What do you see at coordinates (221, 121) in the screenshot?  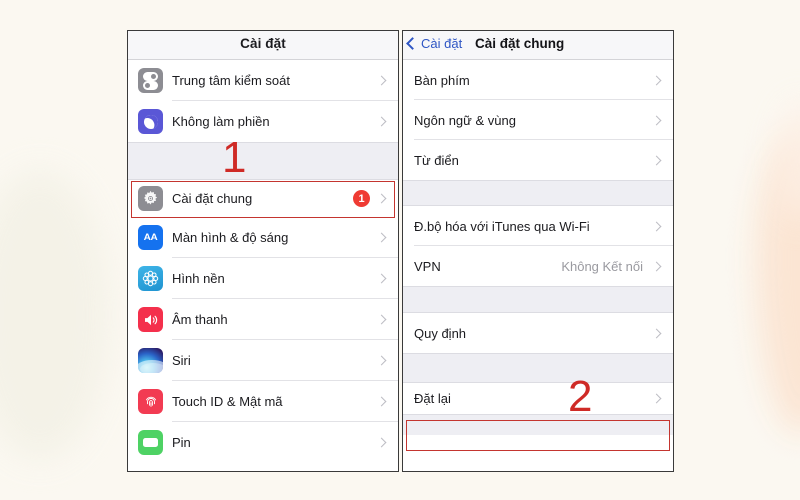 I see `list-item-label: Không làm phiền` at bounding box center [221, 121].